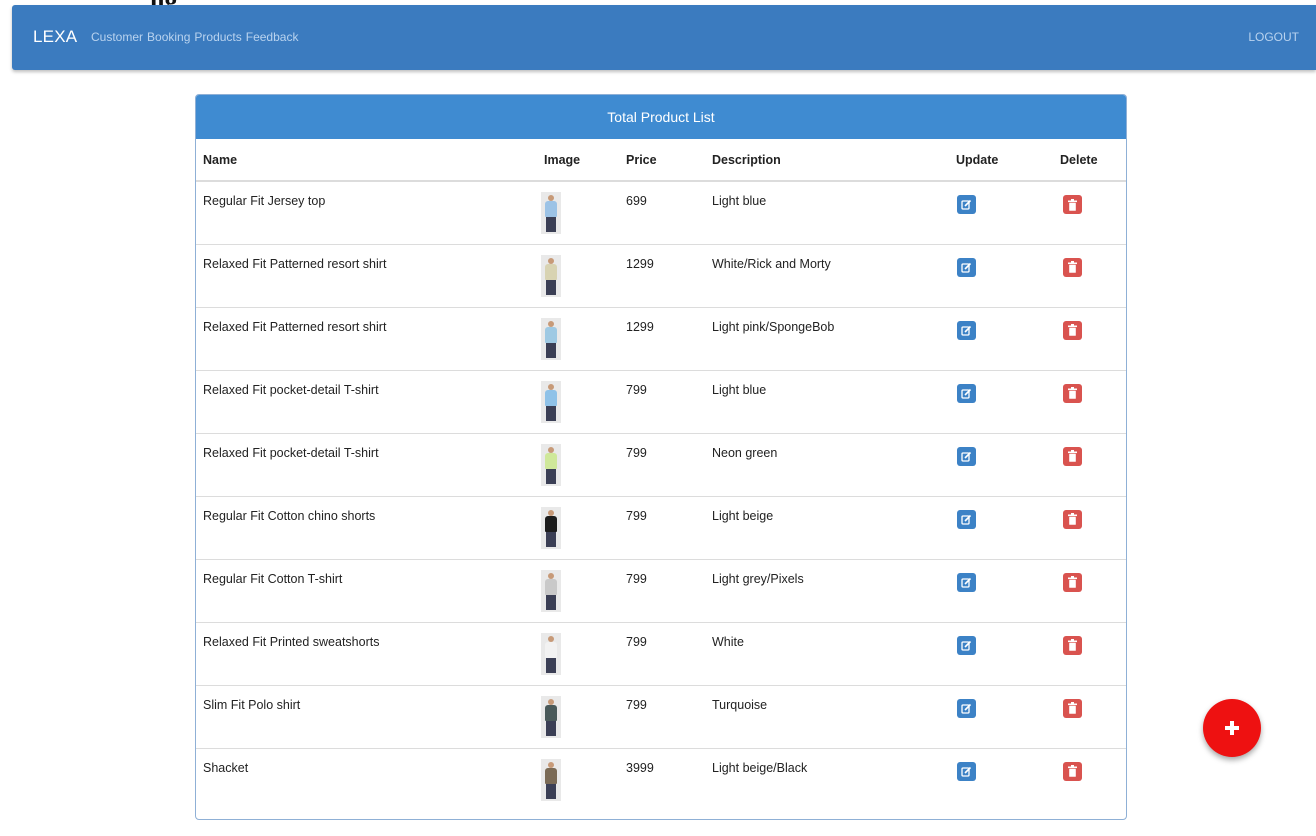  I want to click on column-header-name: Name, so click(366, 160).